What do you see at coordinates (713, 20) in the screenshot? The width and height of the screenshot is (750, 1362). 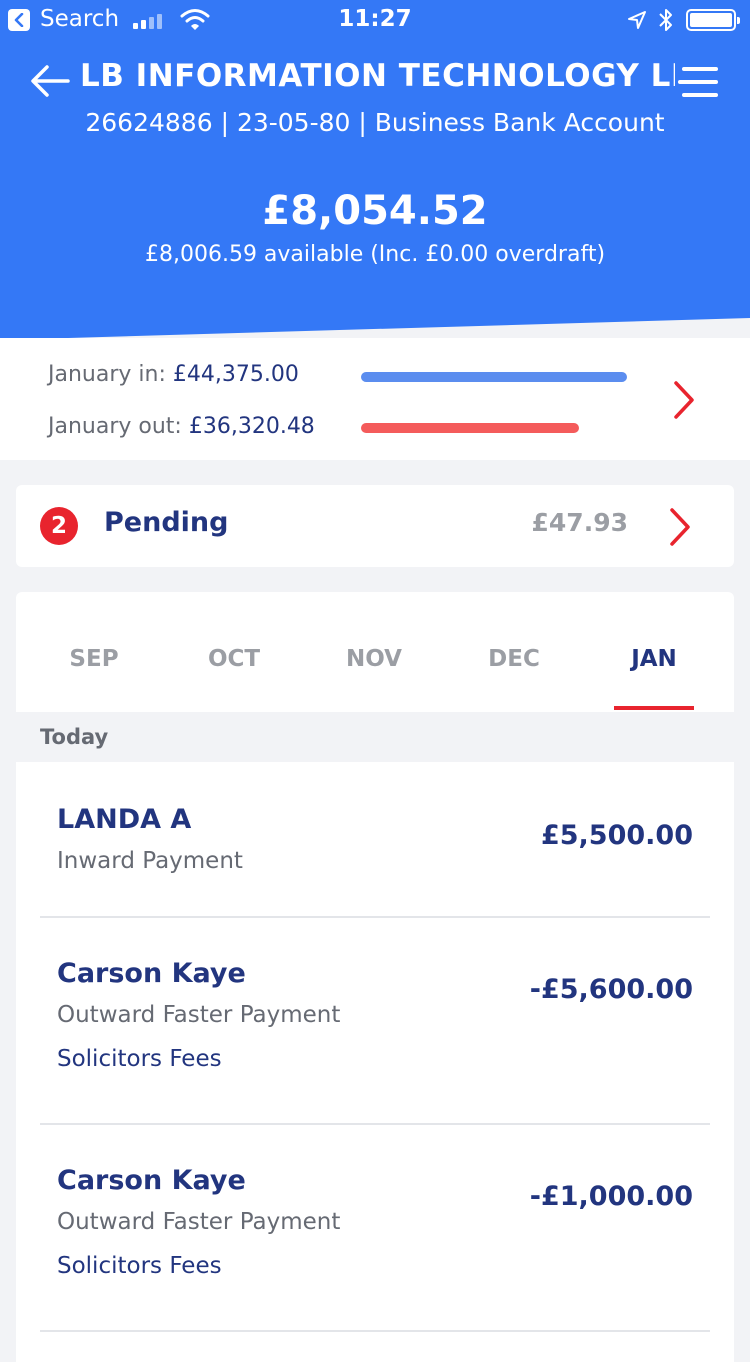 I see `battery-icon` at bounding box center [713, 20].